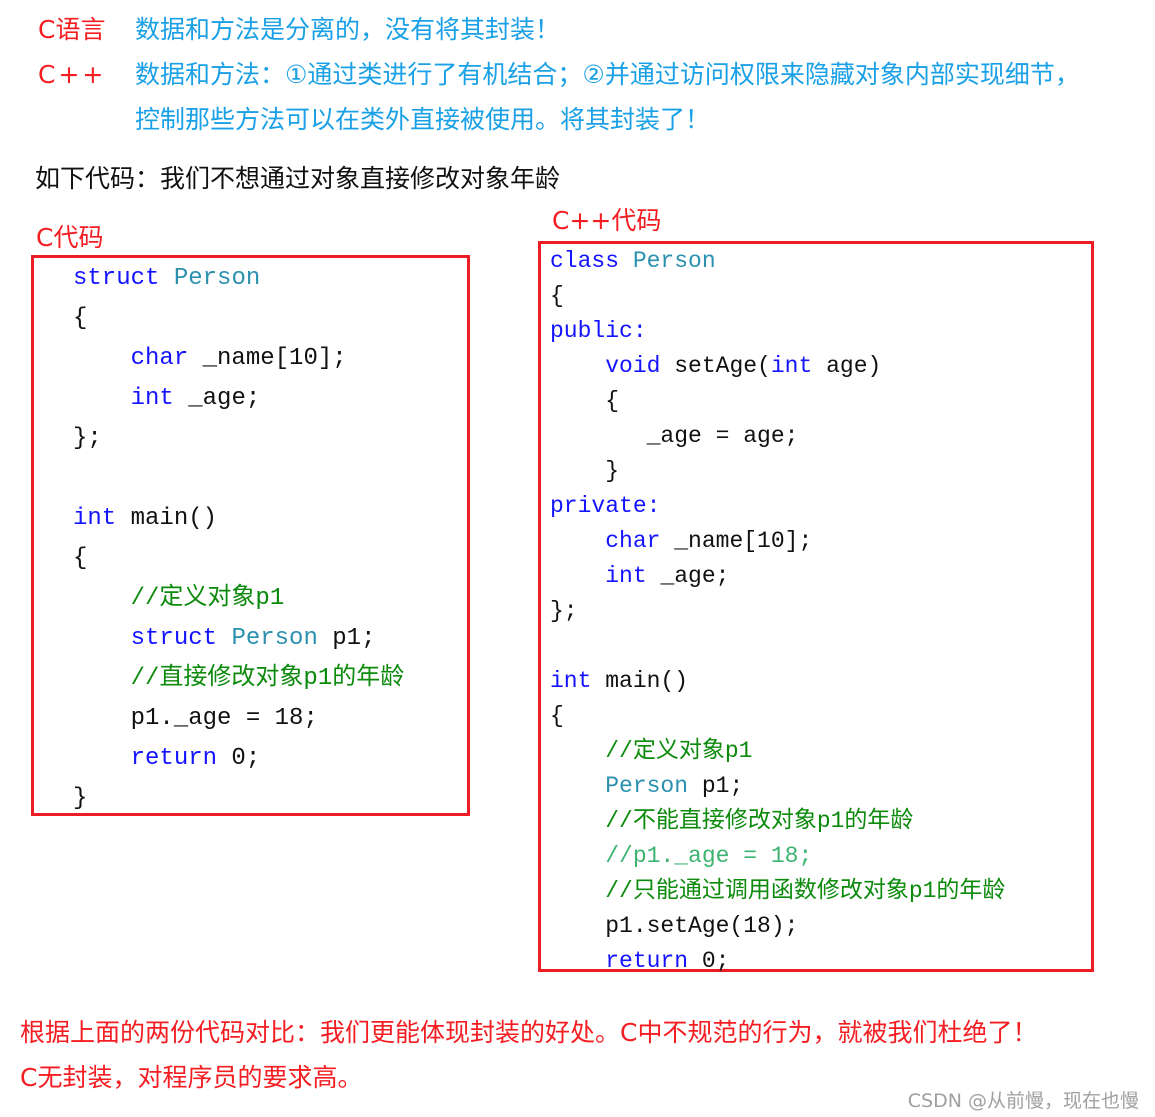 This screenshot has width=1155, height=1117. I want to click on cpp-description-line-1: 数据和方法：①通过类进行了有机结合；②并通过访问权限来隐藏对象内部实现细节，, so click(607, 74).